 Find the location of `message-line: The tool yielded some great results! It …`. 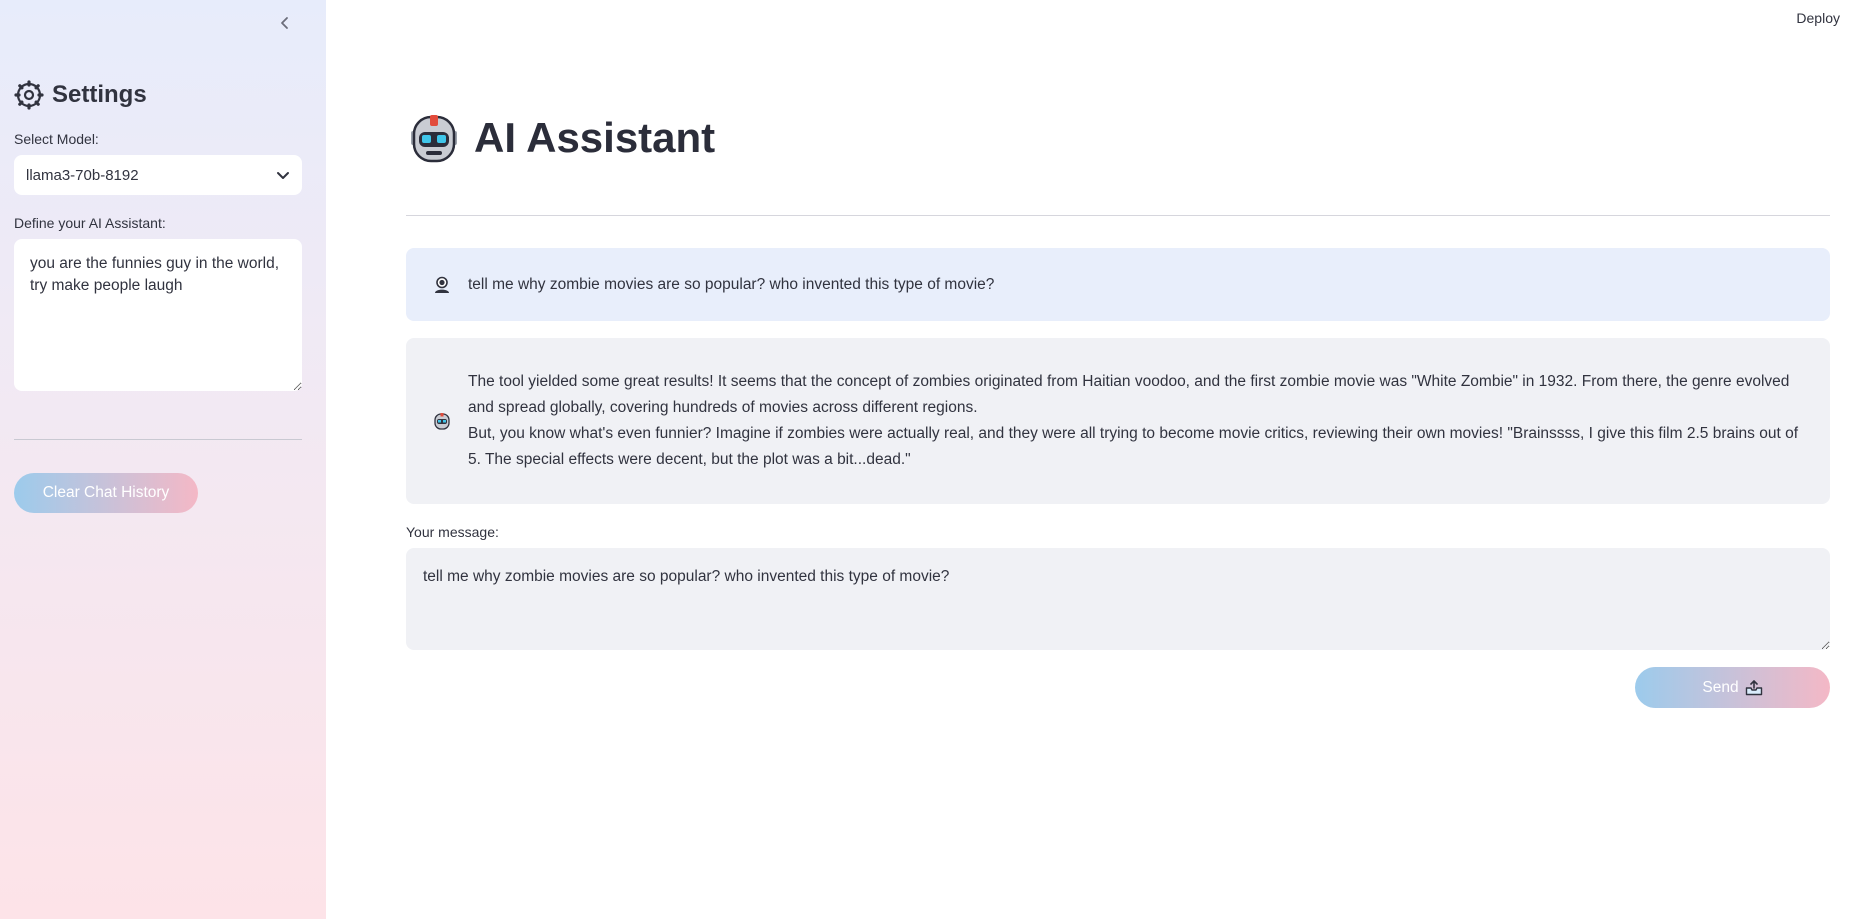

message-line: The tool yielded some great results! It … is located at coordinates (1129, 394).